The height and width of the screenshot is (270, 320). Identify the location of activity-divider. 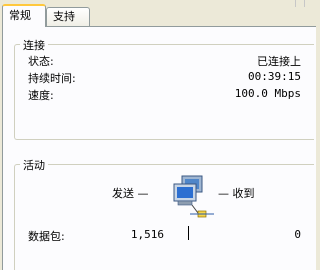
(188, 233).